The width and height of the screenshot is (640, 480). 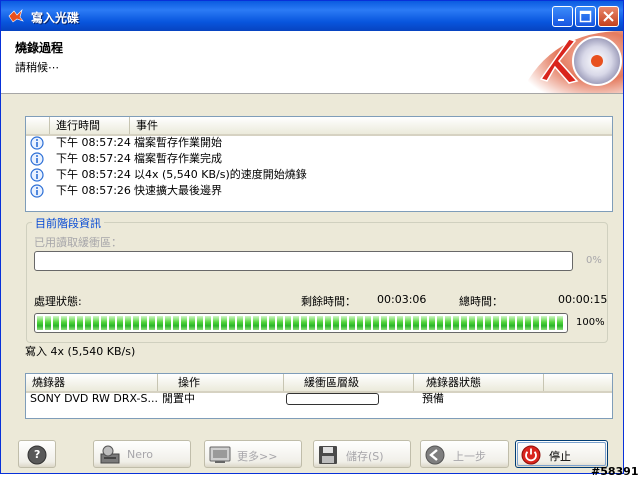 I want to click on stop-power-icon, so click(x=531, y=455).